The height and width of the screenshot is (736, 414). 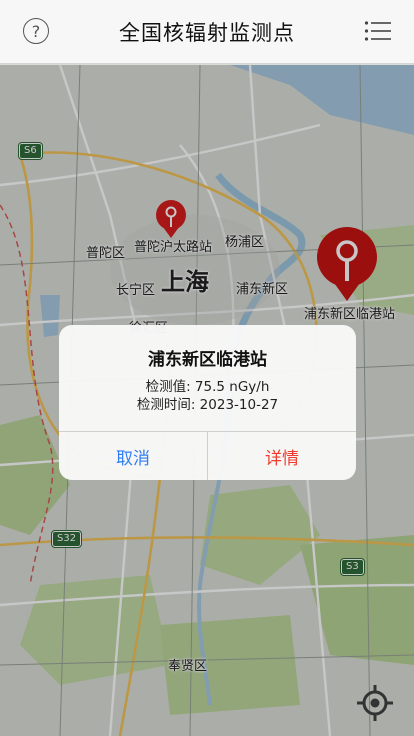 What do you see at coordinates (375, 703) in the screenshot?
I see `locate-crosshair-icon` at bounding box center [375, 703].